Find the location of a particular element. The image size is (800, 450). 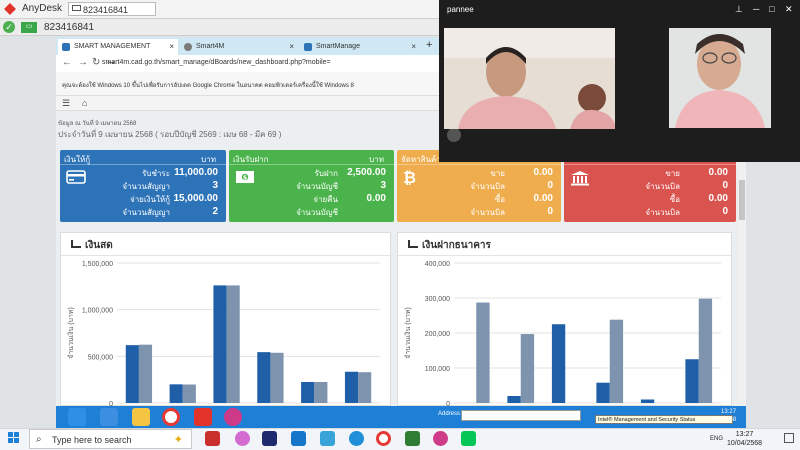

anydesk-logo-icon is located at coordinates (10, 9).